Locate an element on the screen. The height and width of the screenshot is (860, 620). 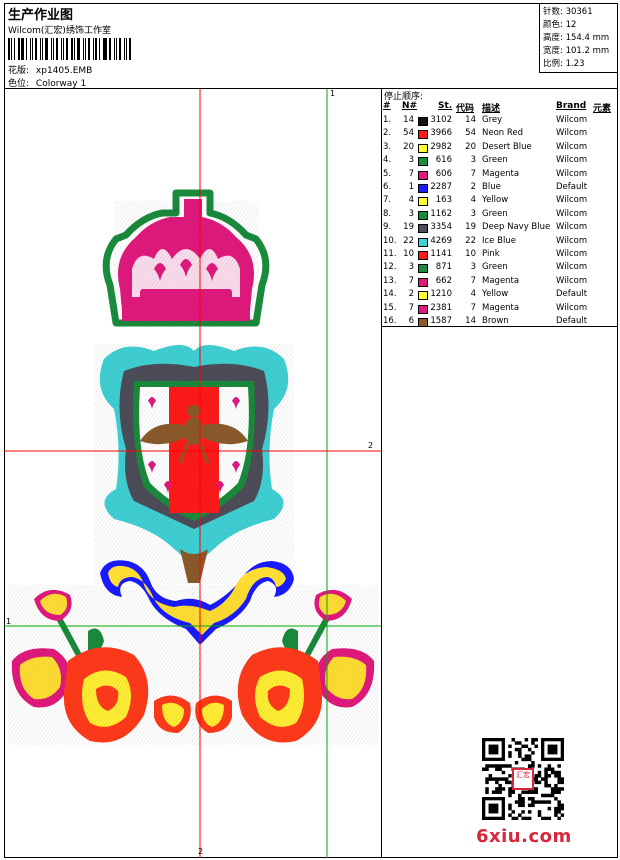
row-index: 7. is located at coordinates (387, 200).